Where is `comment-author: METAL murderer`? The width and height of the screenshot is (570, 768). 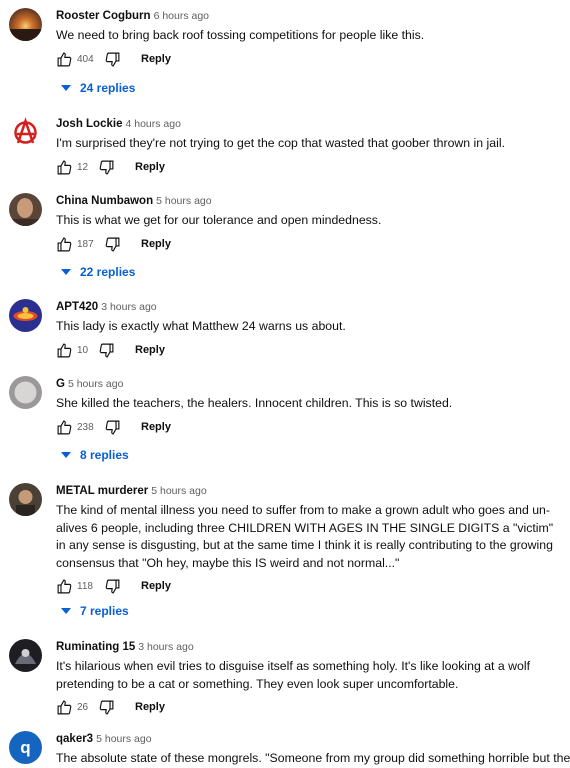
comment-author: METAL murderer is located at coordinates (102, 491).